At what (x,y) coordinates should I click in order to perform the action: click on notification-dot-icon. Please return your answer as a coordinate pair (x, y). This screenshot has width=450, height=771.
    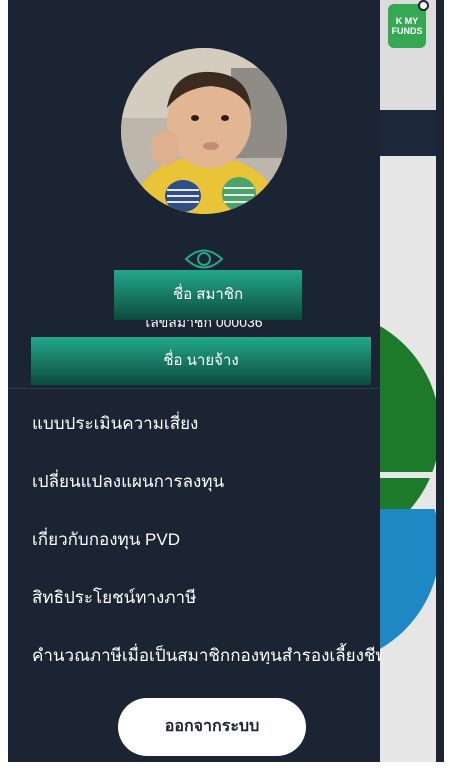
    Looking at the image, I should click on (423, 5).